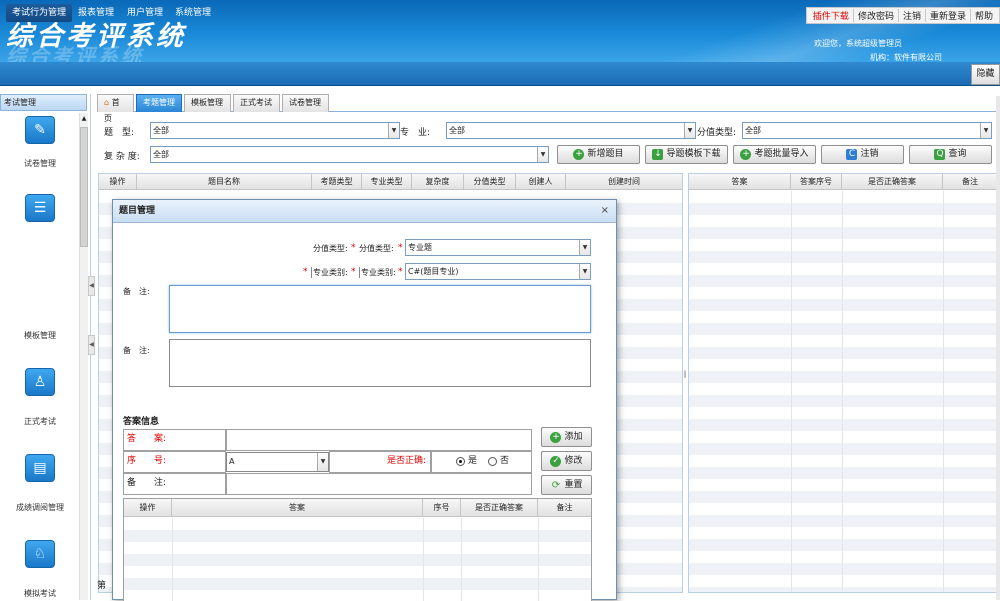 This screenshot has width=1000, height=601. Describe the element at coordinates (305, 103) in the screenshot. I see `tab-paper-manage: 试卷管理` at that location.